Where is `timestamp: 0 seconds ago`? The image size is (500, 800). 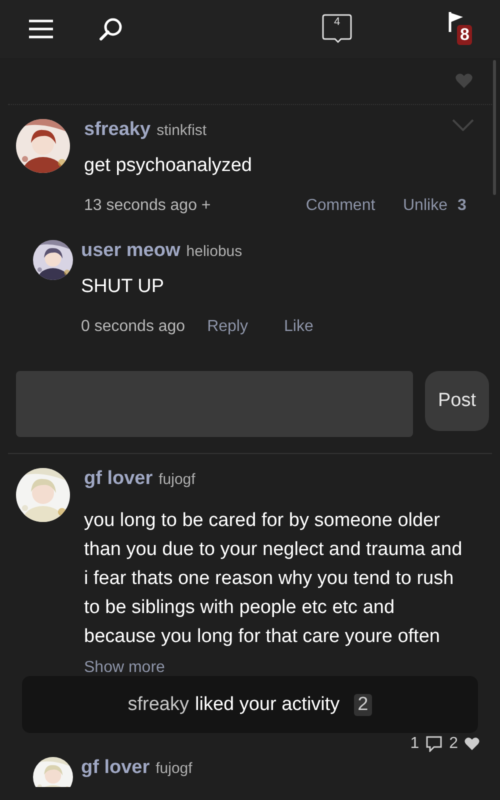 timestamp: 0 seconds ago is located at coordinates (133, 327).